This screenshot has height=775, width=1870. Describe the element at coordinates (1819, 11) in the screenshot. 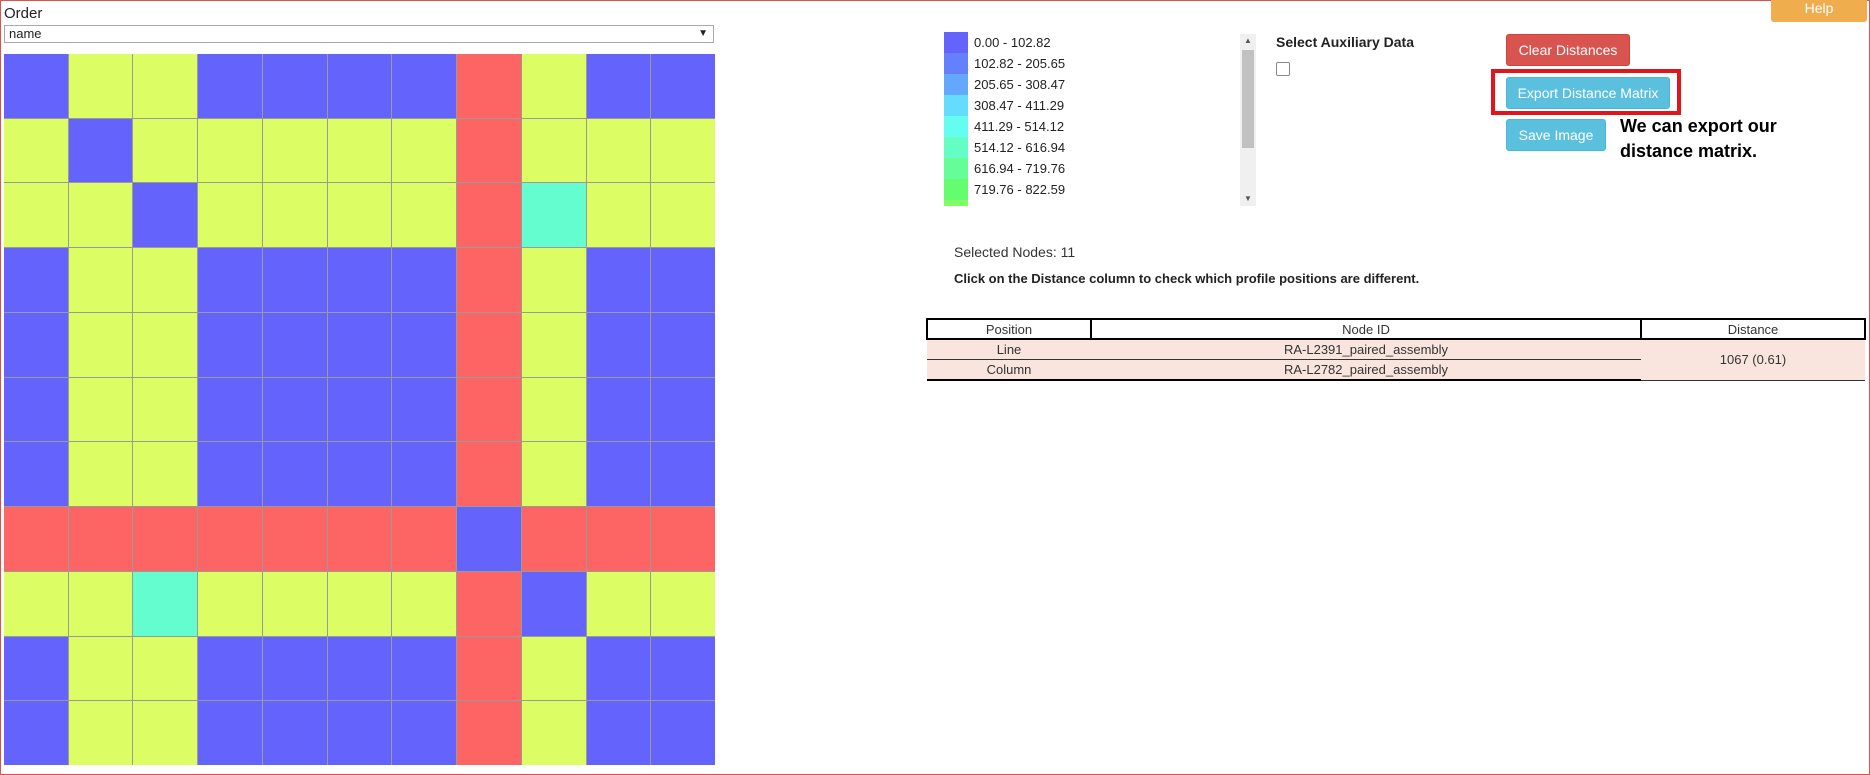

I see `help-button: Help` at that location.